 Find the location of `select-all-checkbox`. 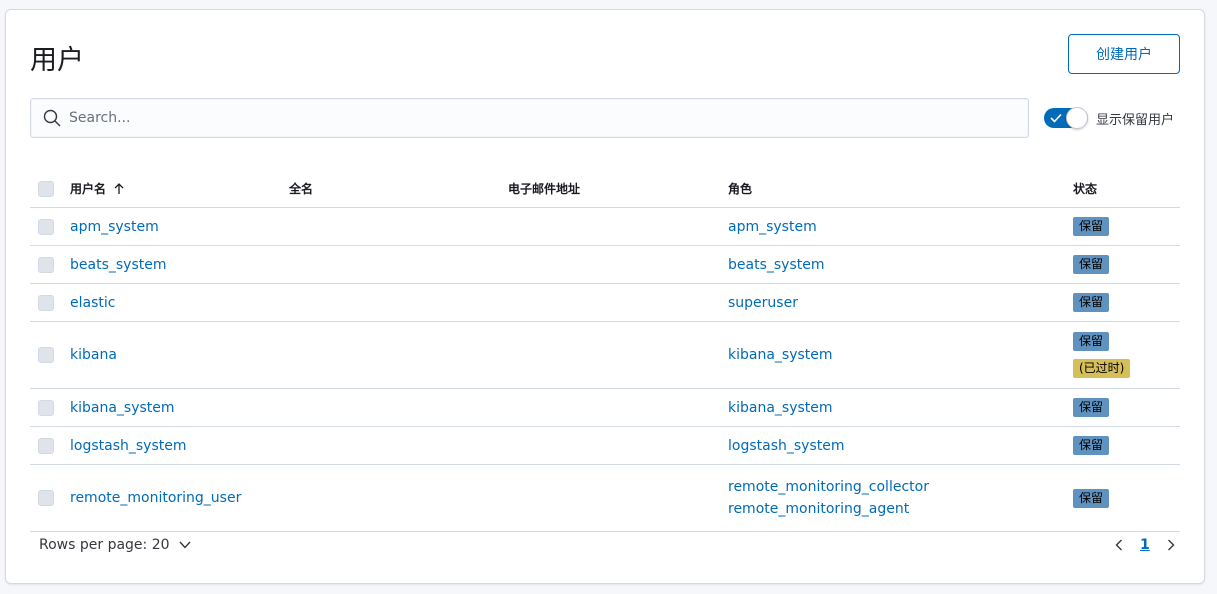

select-all-checkbox is located at coordinates (46, 188).